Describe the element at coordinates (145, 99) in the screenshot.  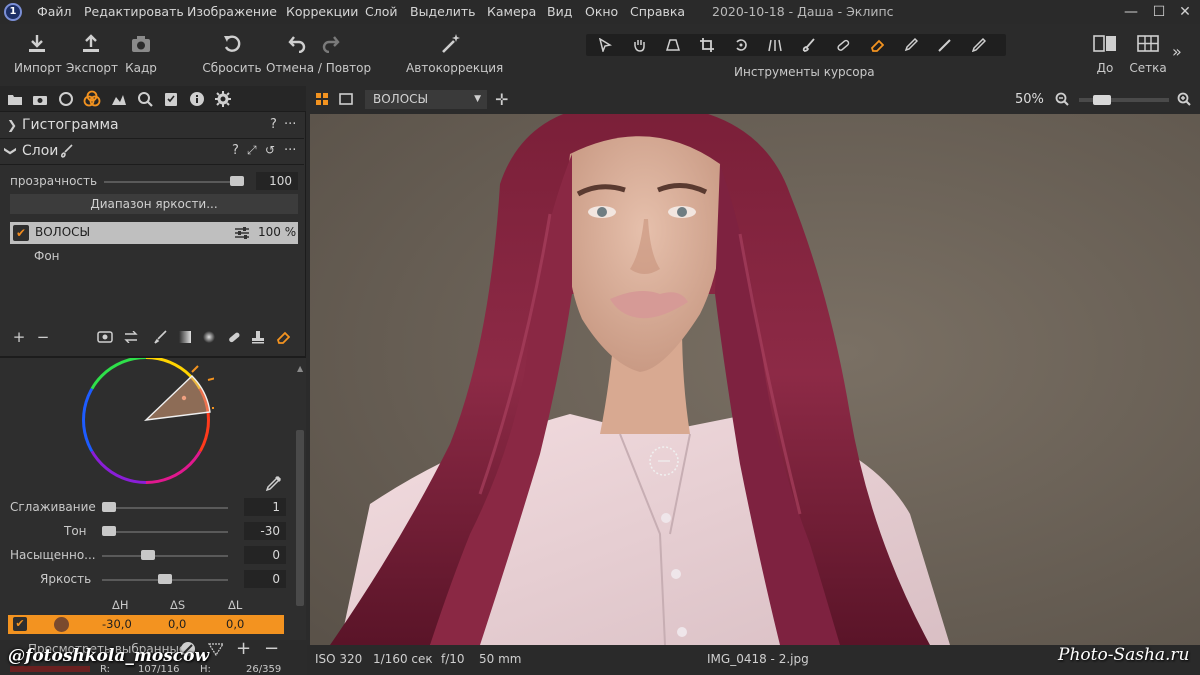
I see `details-tab-icon` at that location.